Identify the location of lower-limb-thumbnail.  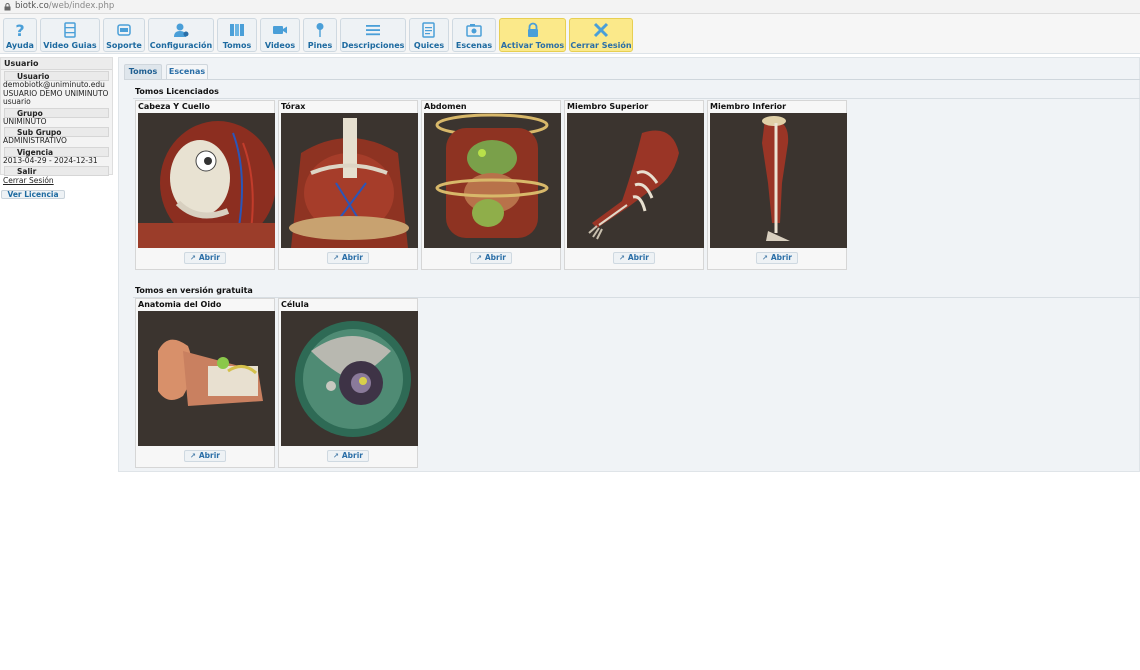
(778, 180).